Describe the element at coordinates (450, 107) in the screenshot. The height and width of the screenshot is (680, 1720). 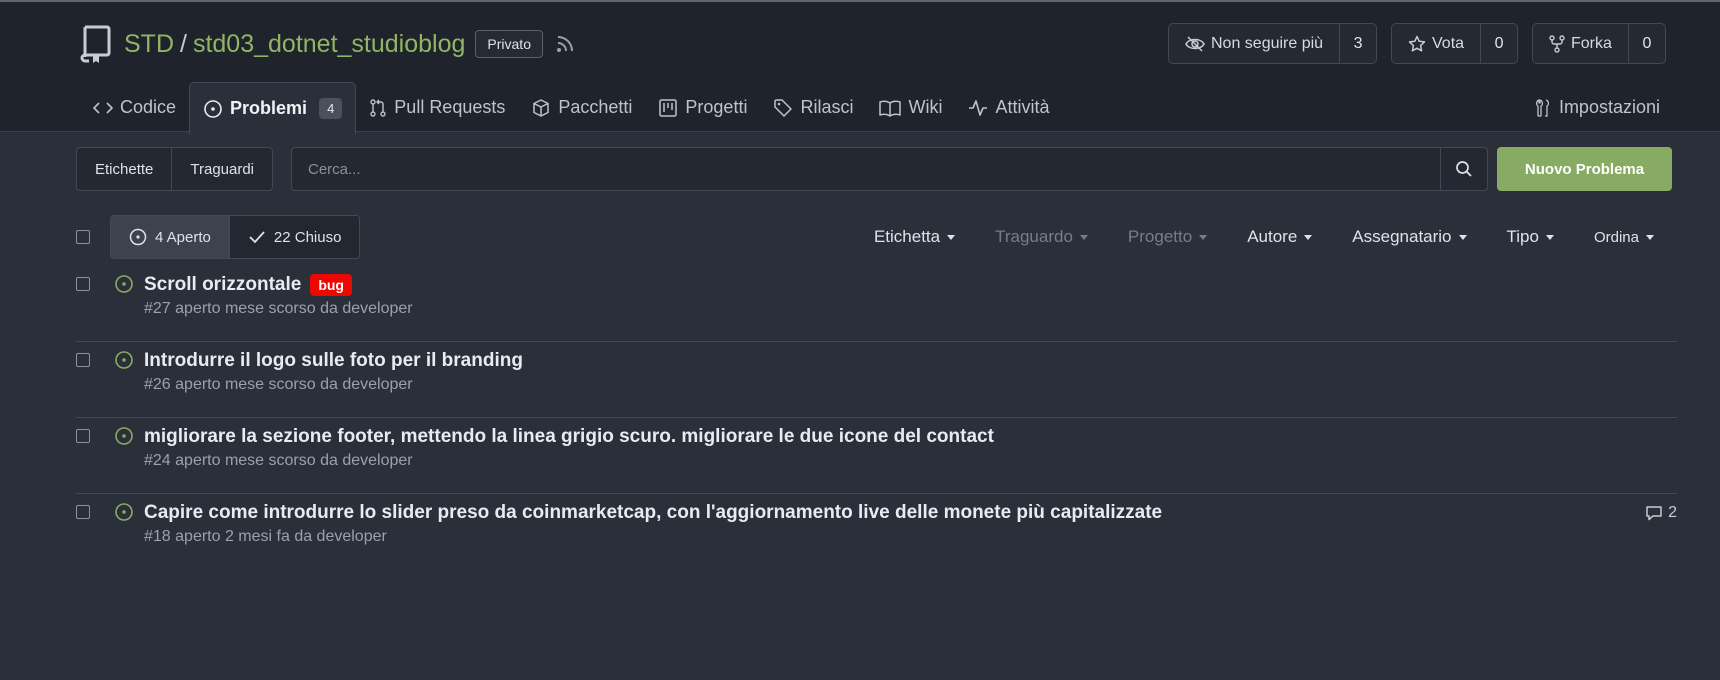
I see `tab-pull-requests-label: Pull Requests` at that location.